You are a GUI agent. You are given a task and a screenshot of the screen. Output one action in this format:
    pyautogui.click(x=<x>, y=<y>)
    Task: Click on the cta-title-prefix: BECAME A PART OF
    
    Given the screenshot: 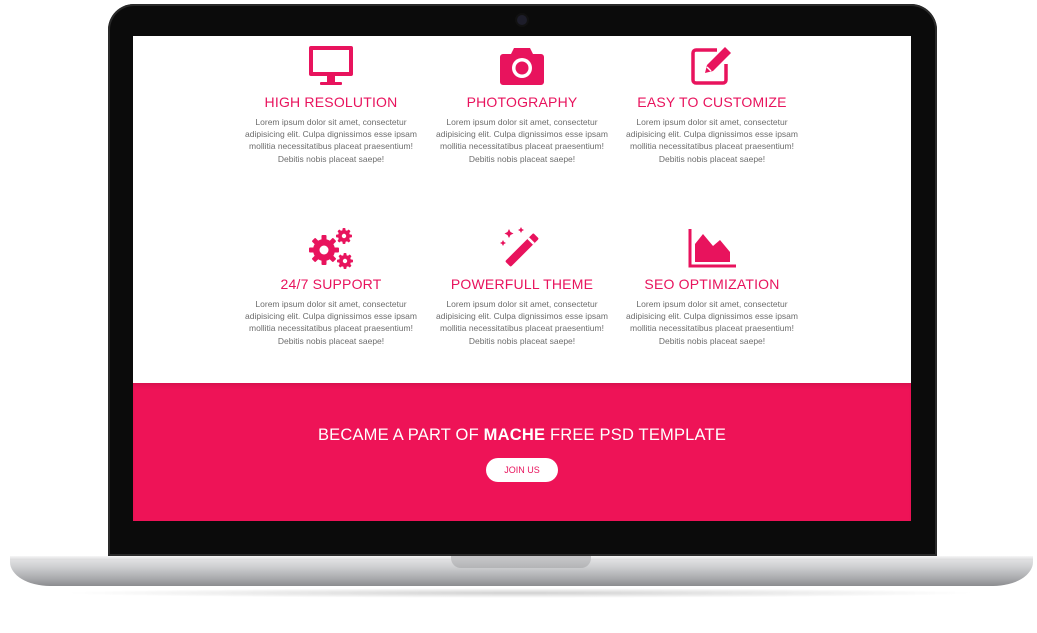 What is the action you would take?
    pyautogui.click(x=400, y=435)
    